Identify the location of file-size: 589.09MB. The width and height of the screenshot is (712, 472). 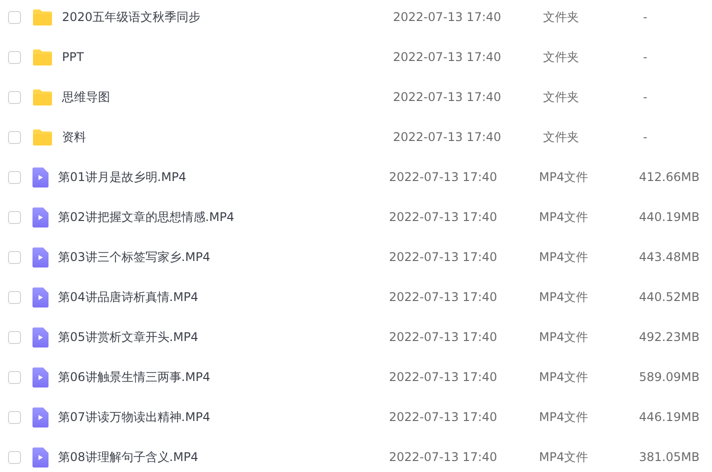
(669, 377).